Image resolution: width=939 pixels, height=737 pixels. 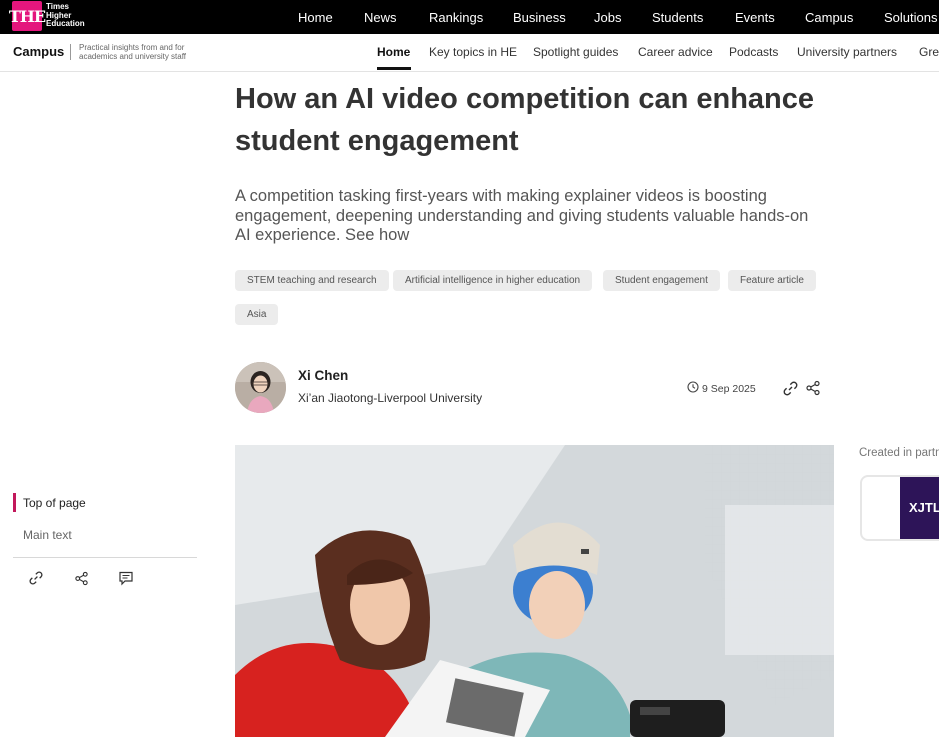 I want to click on logo-line: Education, so click(x=65, y=24).